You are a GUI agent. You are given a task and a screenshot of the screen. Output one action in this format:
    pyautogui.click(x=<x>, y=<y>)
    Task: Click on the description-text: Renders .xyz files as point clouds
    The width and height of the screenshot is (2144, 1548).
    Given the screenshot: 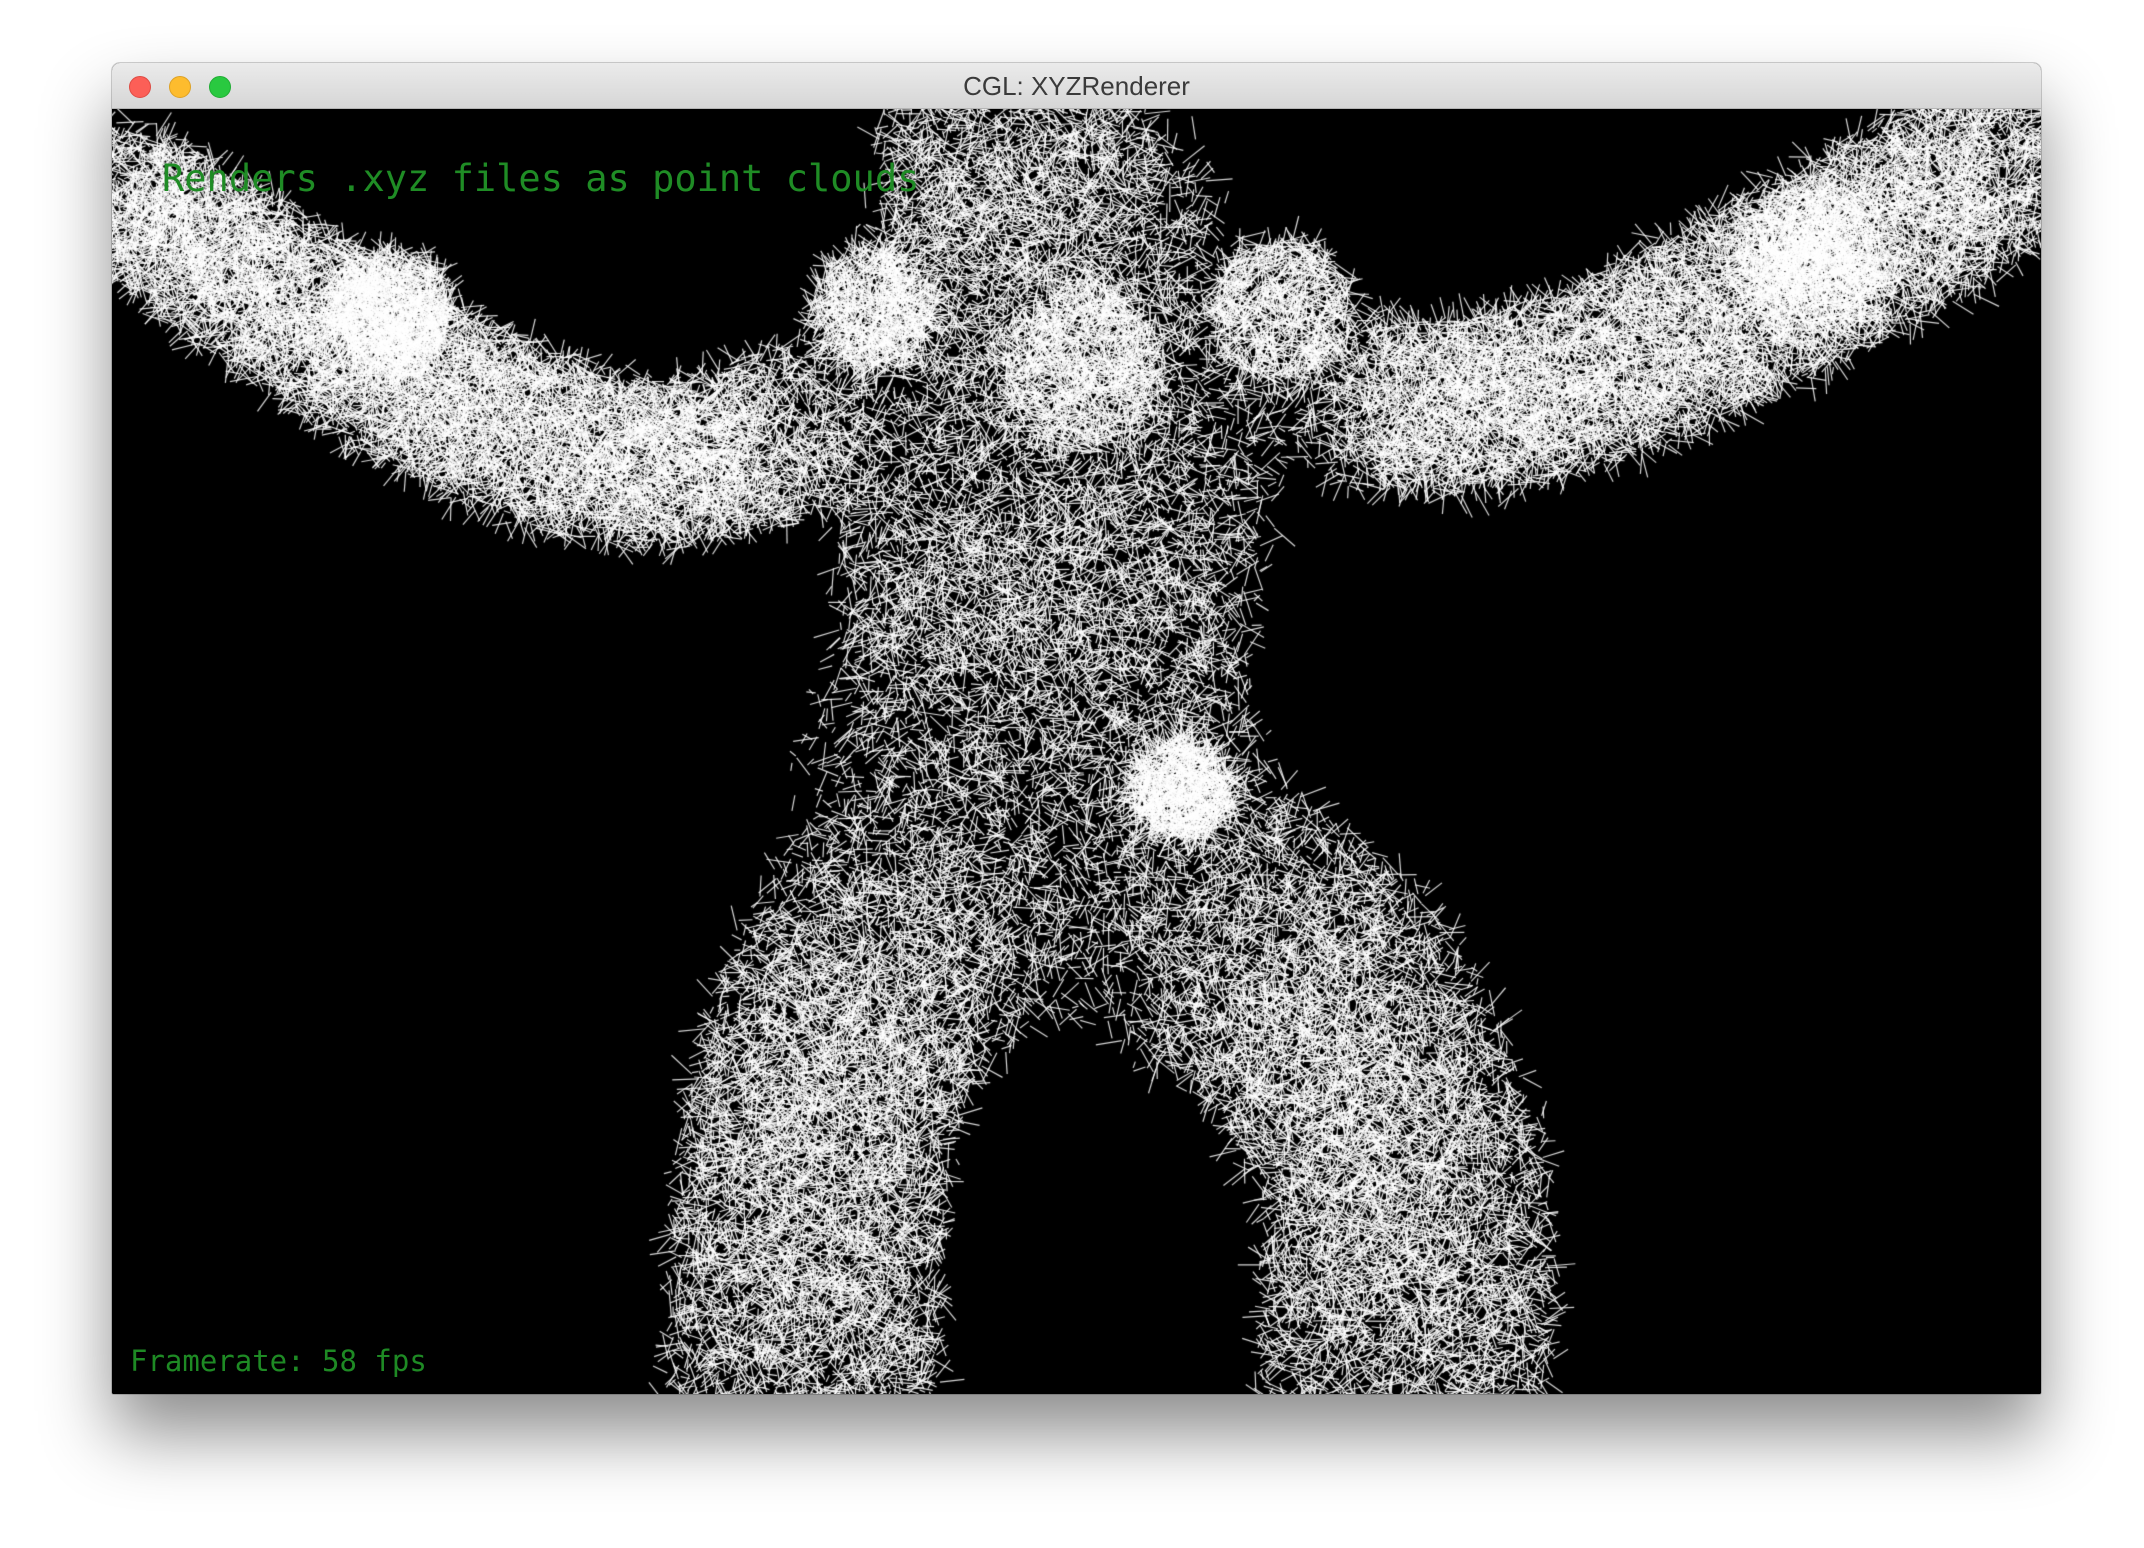 What is the action you would take?
    pyautogui.click(x=541, y=178)
    